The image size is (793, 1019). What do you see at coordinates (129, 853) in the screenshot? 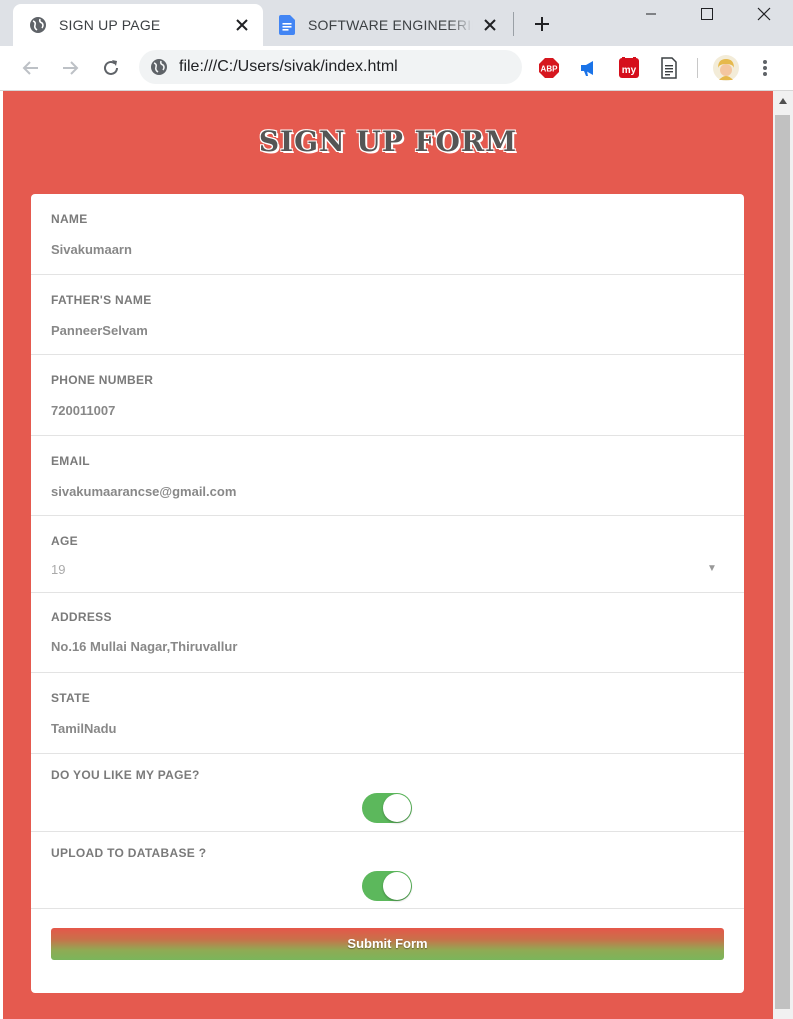
I see `field-label: UPLOAD TO DATABASE ?` at bounding box center [129, 853].